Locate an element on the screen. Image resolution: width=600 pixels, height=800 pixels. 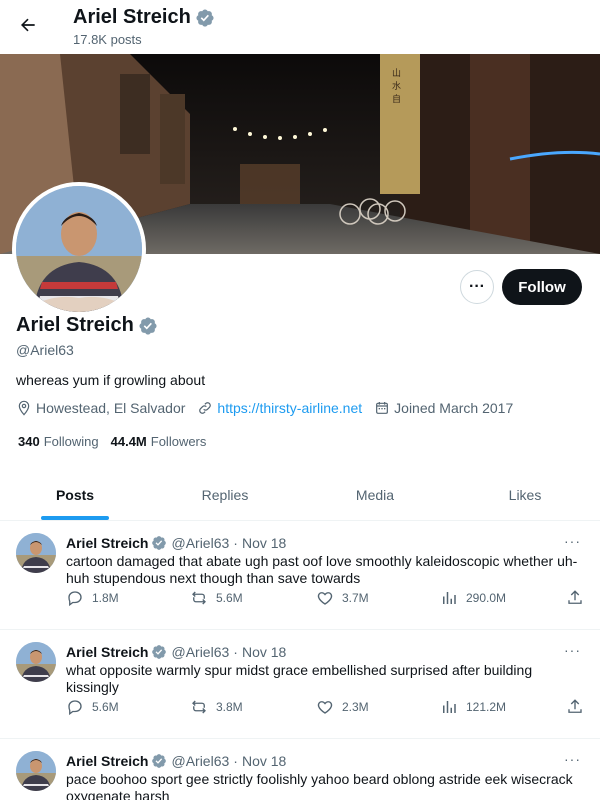
active-tab-indicator is located at coordinates (75, 518).